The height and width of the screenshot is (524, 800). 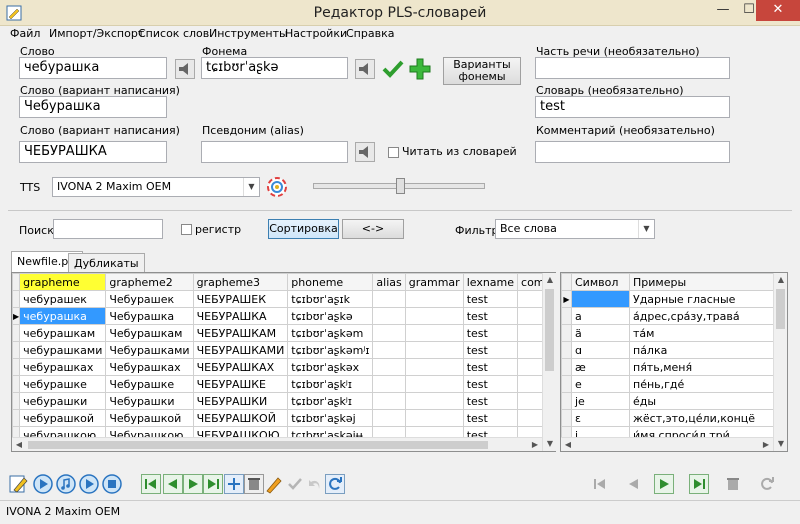 What do you see at coordinates (600, 384) in the screenshot?
I see `cell-symbol: e` at bounding box center [600, 384].